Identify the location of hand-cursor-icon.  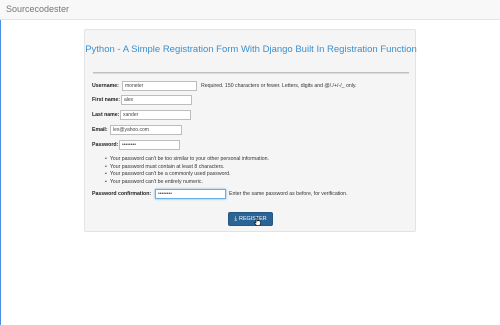
(257, 221).